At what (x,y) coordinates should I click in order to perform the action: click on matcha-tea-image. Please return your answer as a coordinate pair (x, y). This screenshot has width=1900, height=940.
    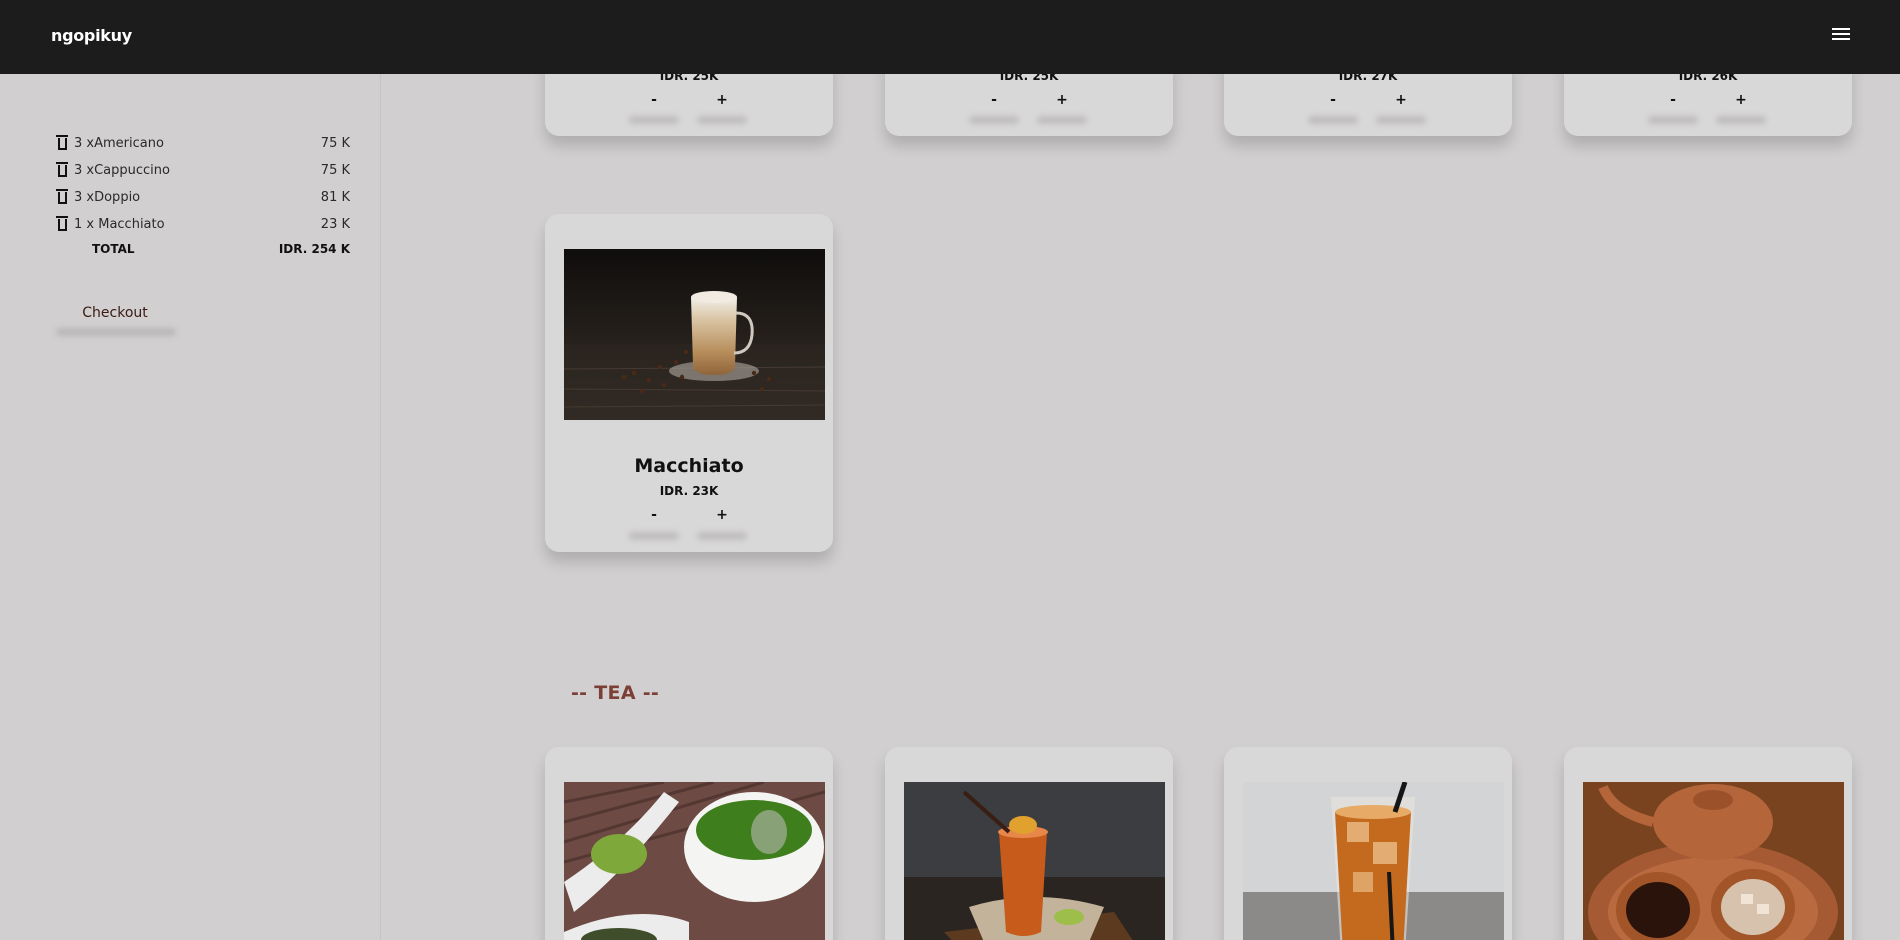
    Looking at the image, I should click on (694, 861).